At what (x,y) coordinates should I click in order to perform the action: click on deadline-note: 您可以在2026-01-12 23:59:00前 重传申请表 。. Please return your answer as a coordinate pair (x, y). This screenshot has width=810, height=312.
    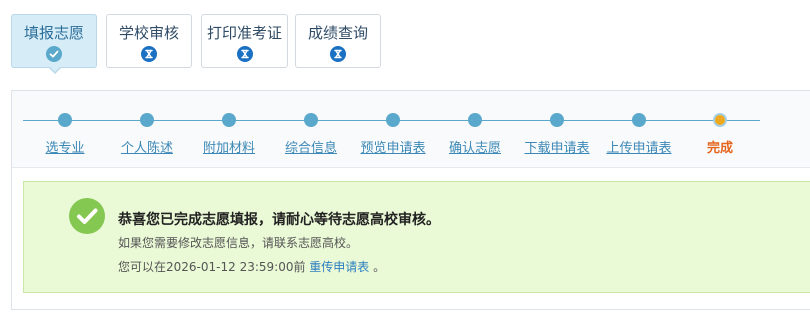
    Looking at the image, I should click on (251, 266).